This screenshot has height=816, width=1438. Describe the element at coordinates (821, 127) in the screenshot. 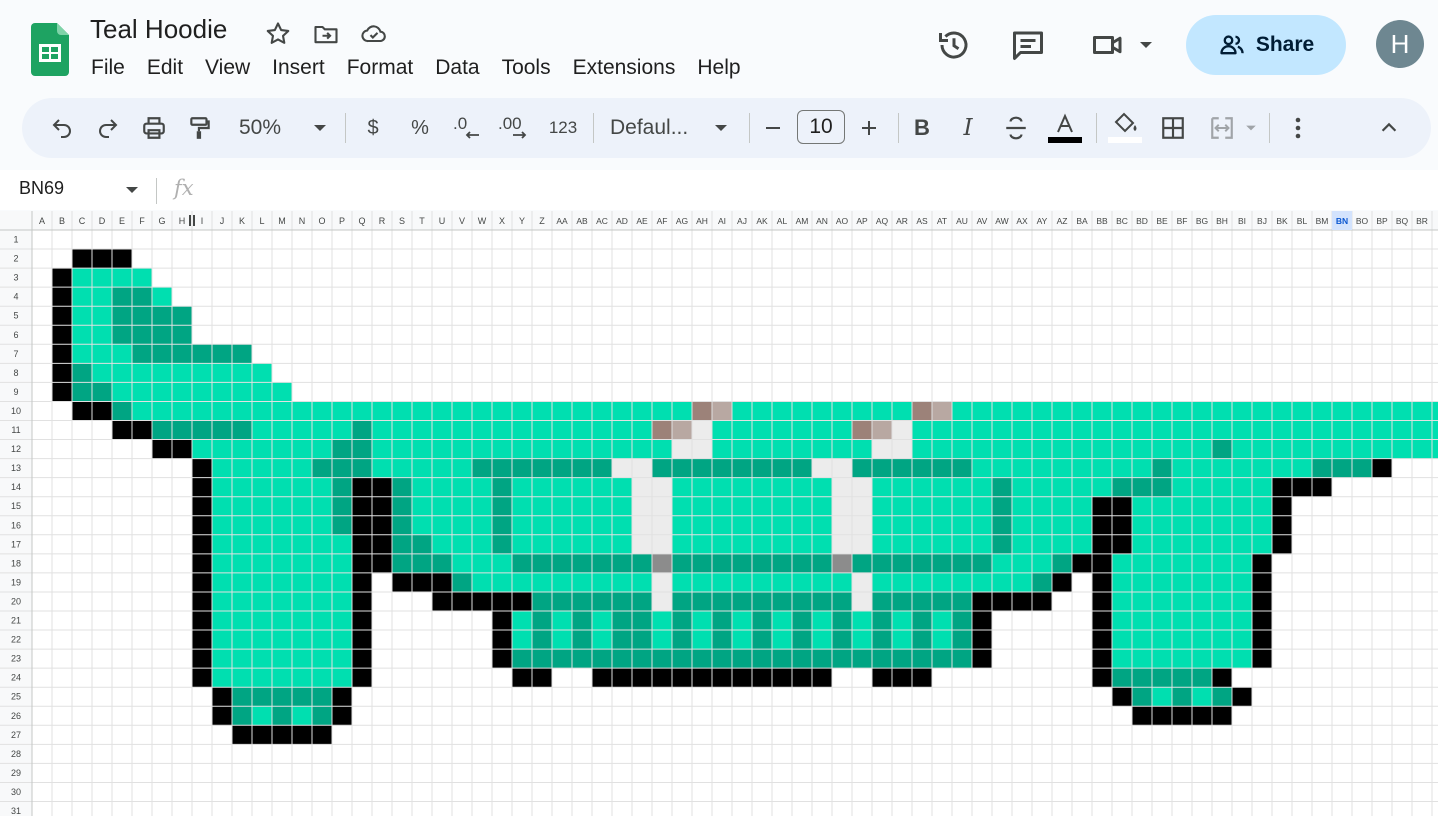

I see `font-size-input: 10` at that location.